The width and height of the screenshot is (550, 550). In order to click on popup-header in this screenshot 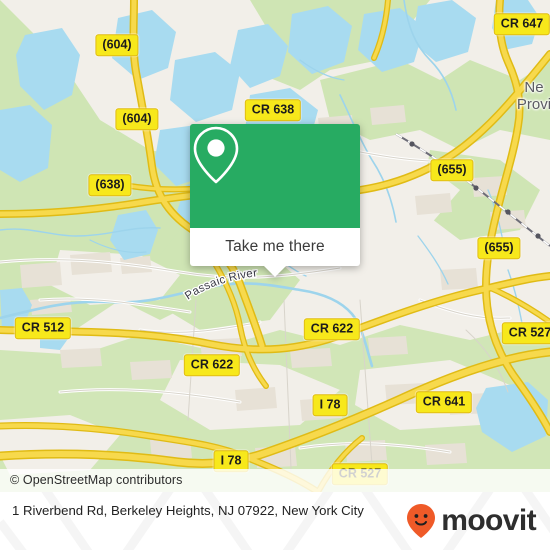, I will do `click(275, 176)`.